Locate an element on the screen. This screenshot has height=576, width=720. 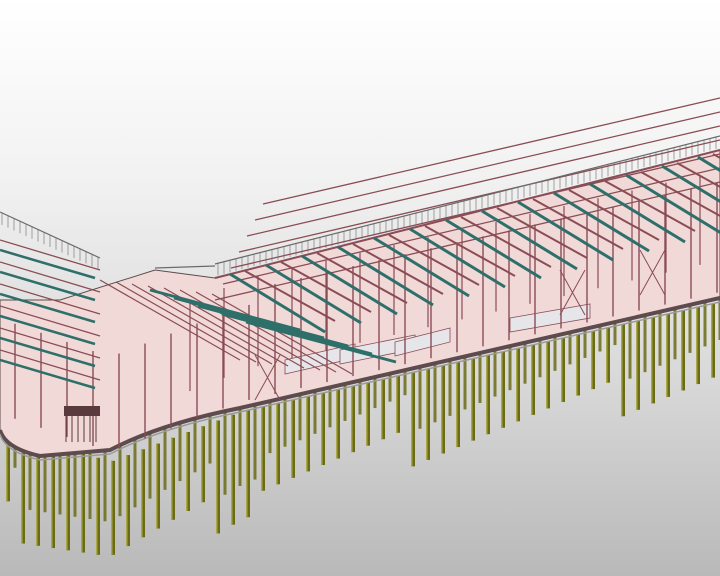
stair-top is located at coordinates (82, 411).